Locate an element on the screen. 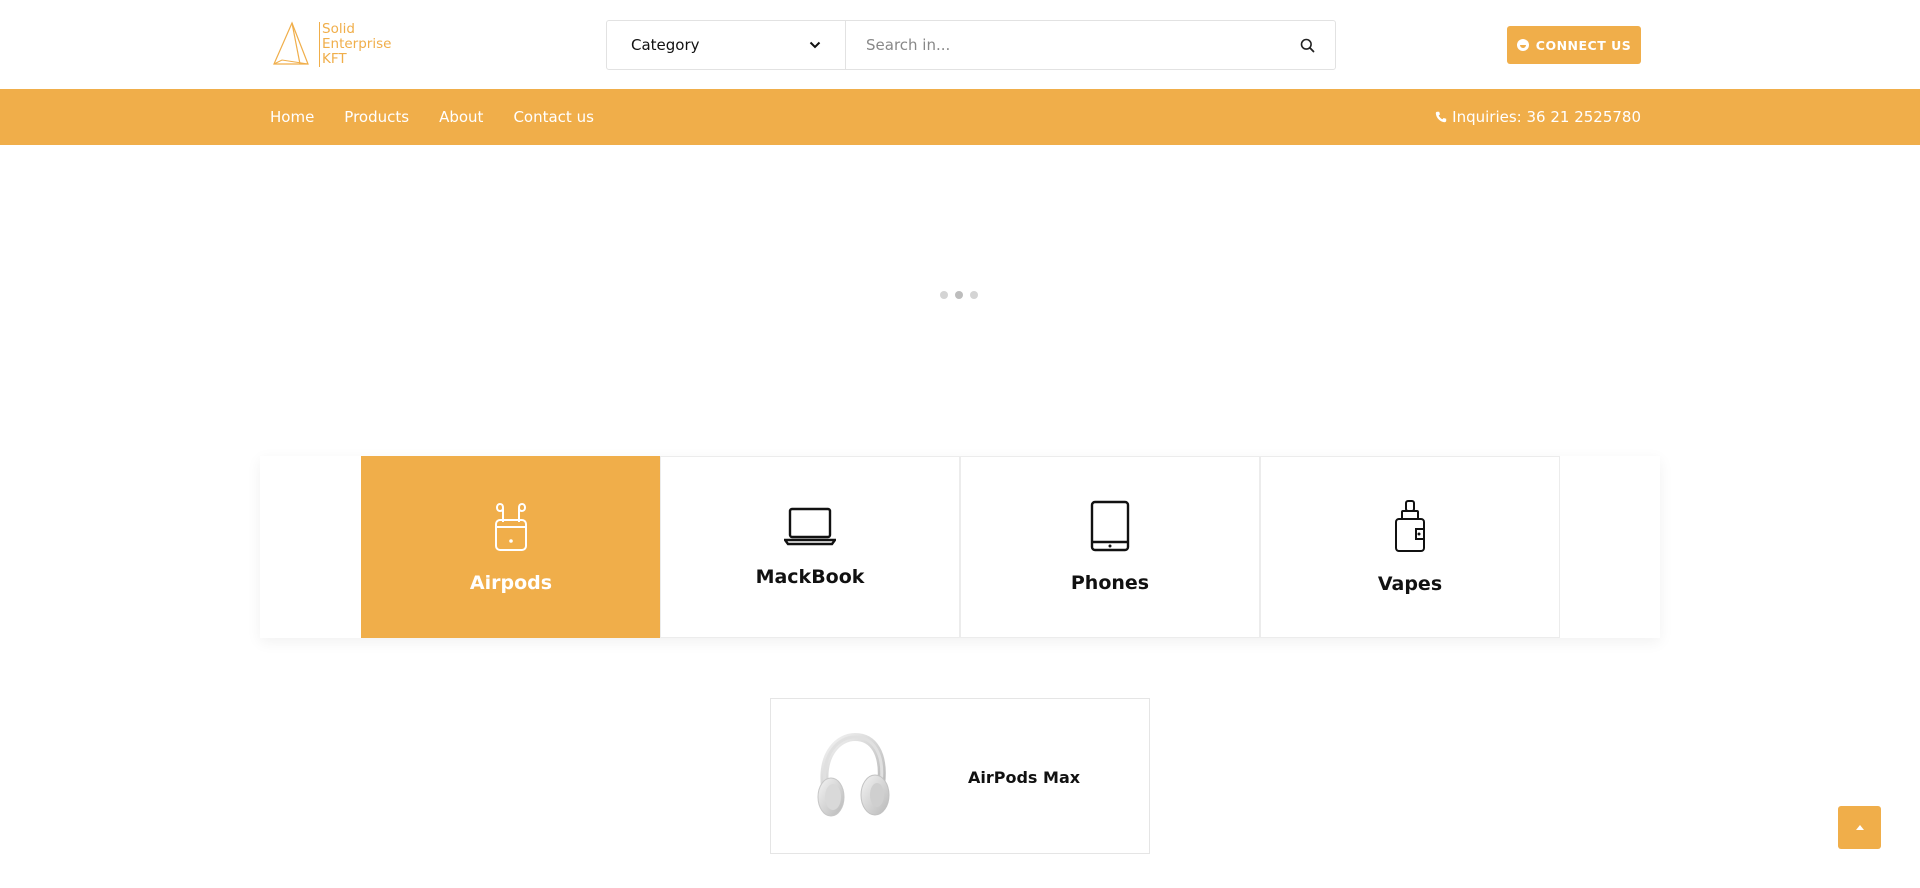 This screenshot has height=888, width=1920. logo-line-2: Enterprise is located at coordinates (357, 43).